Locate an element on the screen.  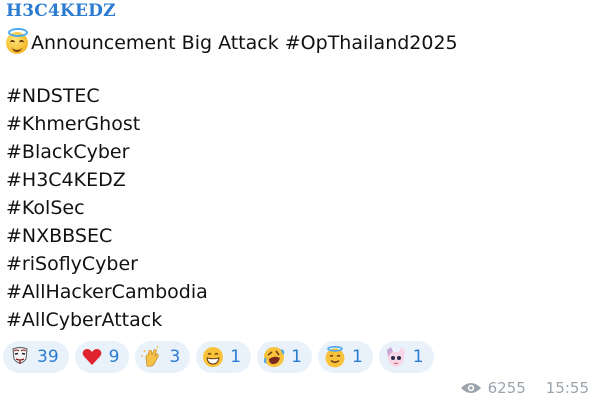
reaction-count: 3 is located at coordinates (175, 357).